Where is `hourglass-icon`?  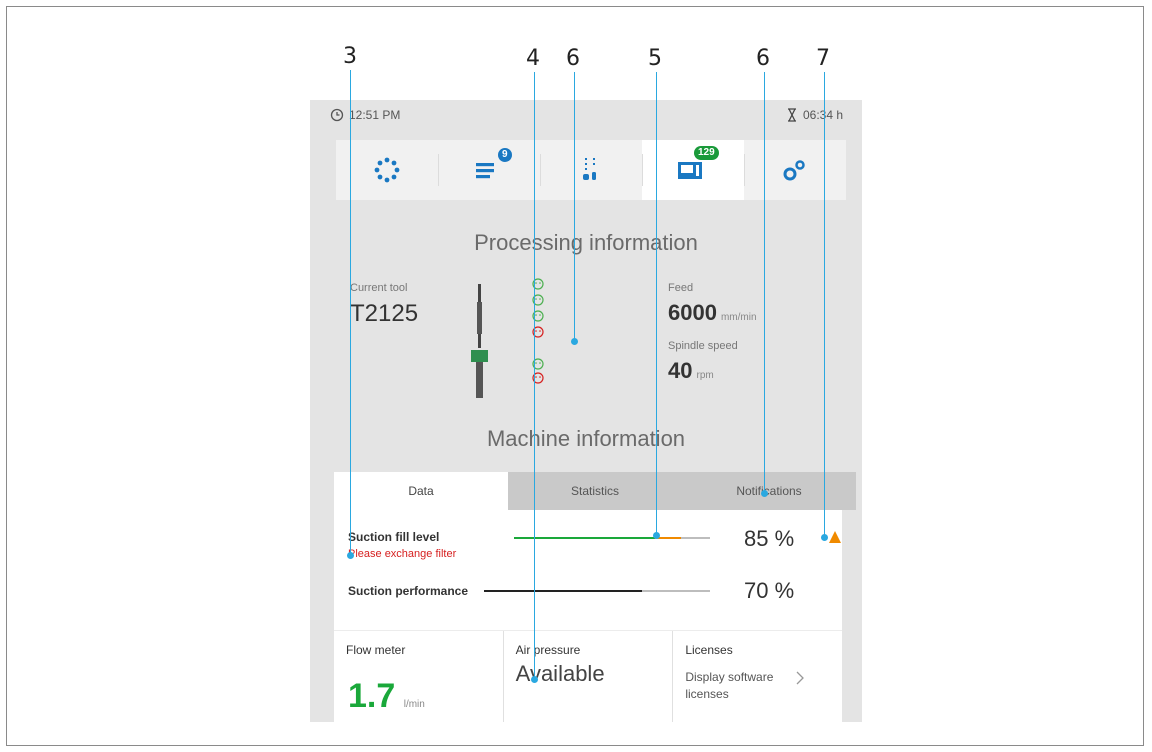
hourglass-icon is located at coordinates (792, 115).